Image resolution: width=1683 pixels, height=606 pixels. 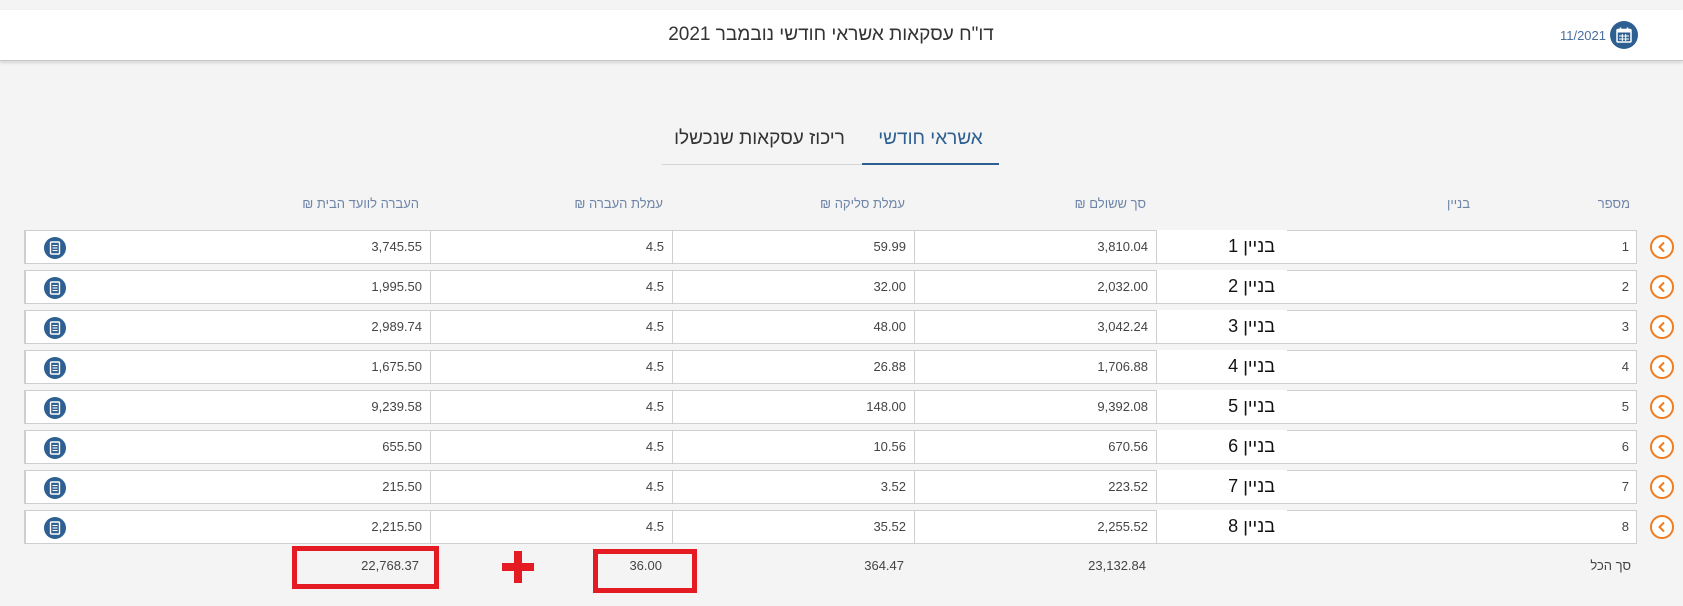 I want to click on tab-bar: אשראי חודשי ריכוז עסקאות שנכשלו, so click(x=830, y=141).